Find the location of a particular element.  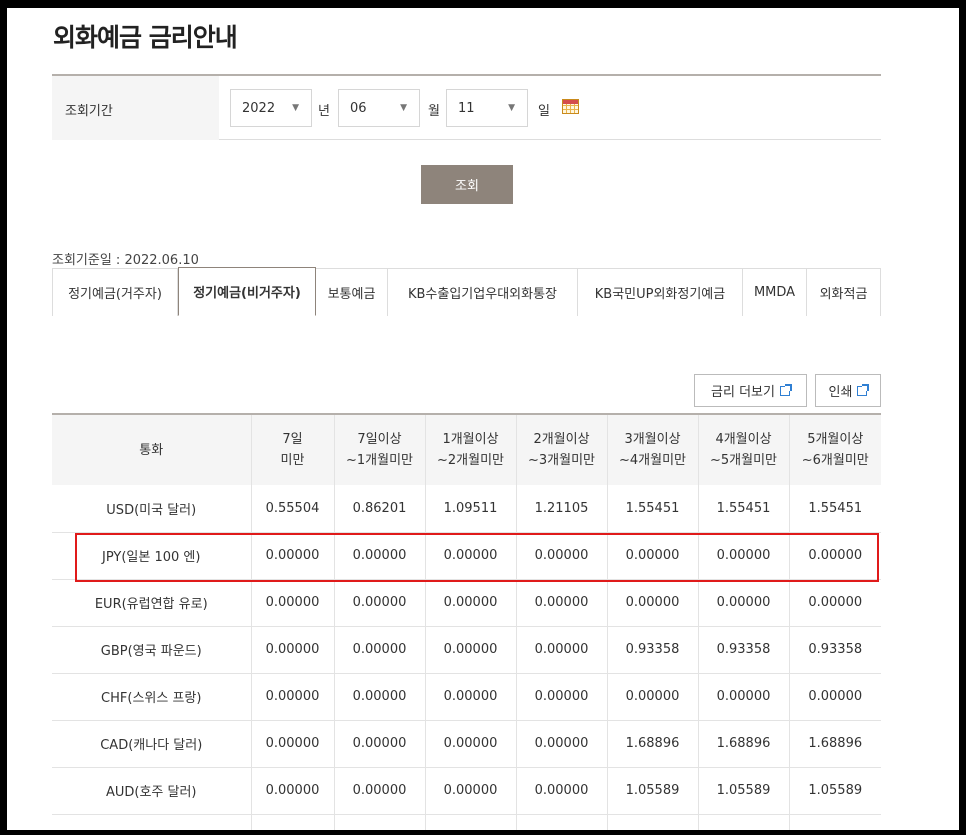

print-label: 인쇄 is located at coordinates (840, 392).